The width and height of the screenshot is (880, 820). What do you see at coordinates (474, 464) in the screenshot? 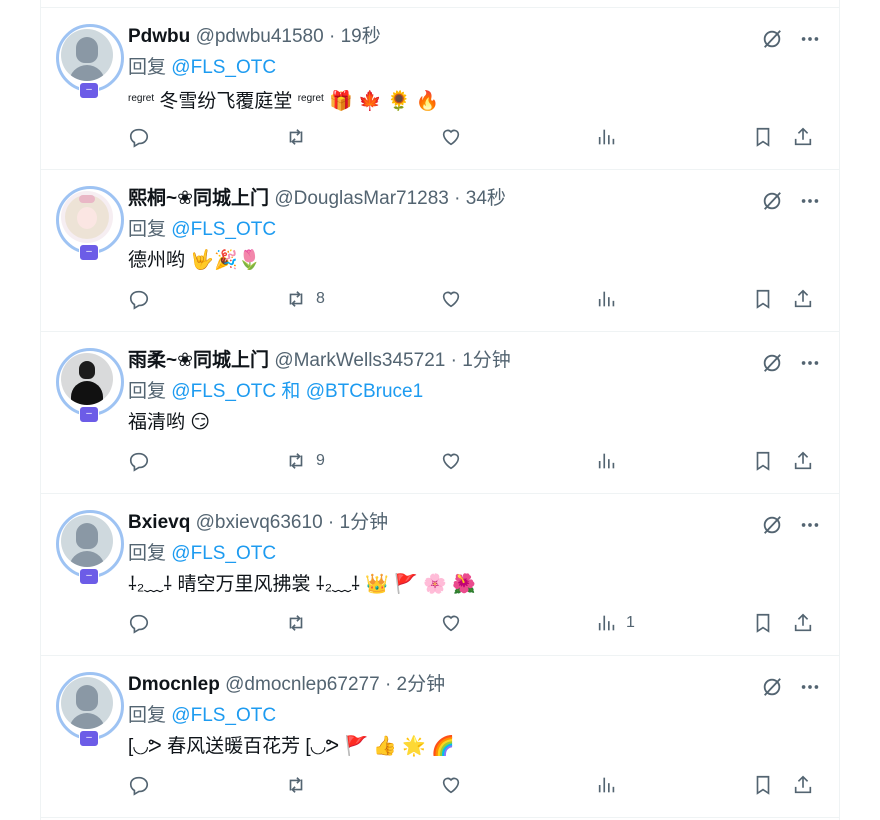
I see `tweet-actions: 9` at bounding box center [474, 464].